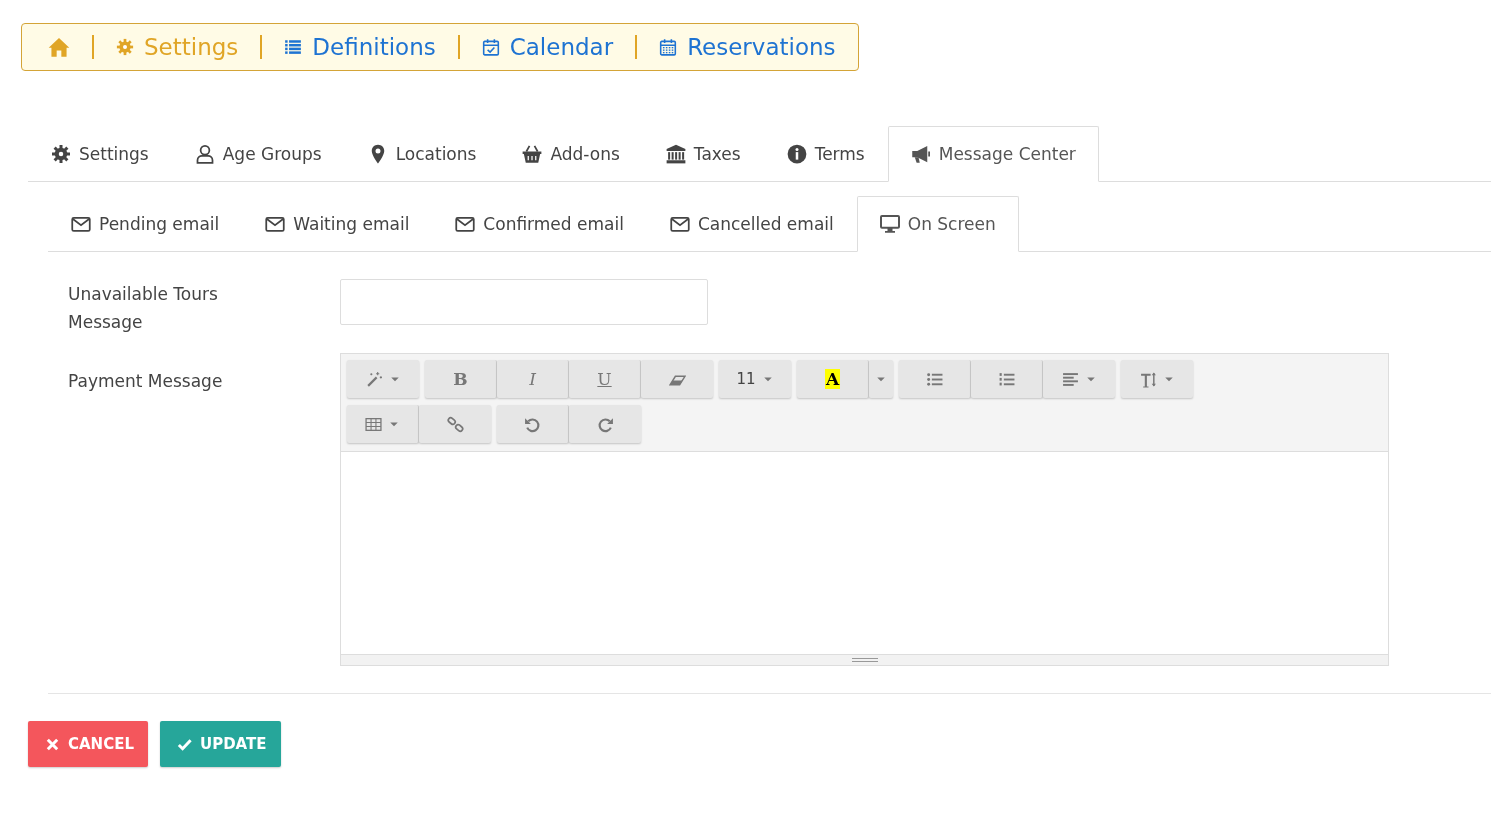 The height and width of the screenshot is (813, 1512). I want to click on tab: On Screen, so click(937, 224).